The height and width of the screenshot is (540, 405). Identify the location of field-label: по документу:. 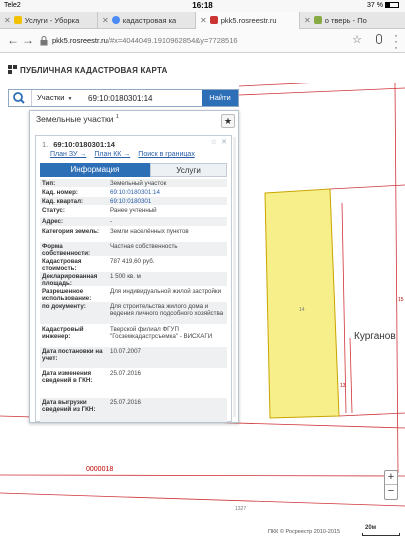
(64, 306).